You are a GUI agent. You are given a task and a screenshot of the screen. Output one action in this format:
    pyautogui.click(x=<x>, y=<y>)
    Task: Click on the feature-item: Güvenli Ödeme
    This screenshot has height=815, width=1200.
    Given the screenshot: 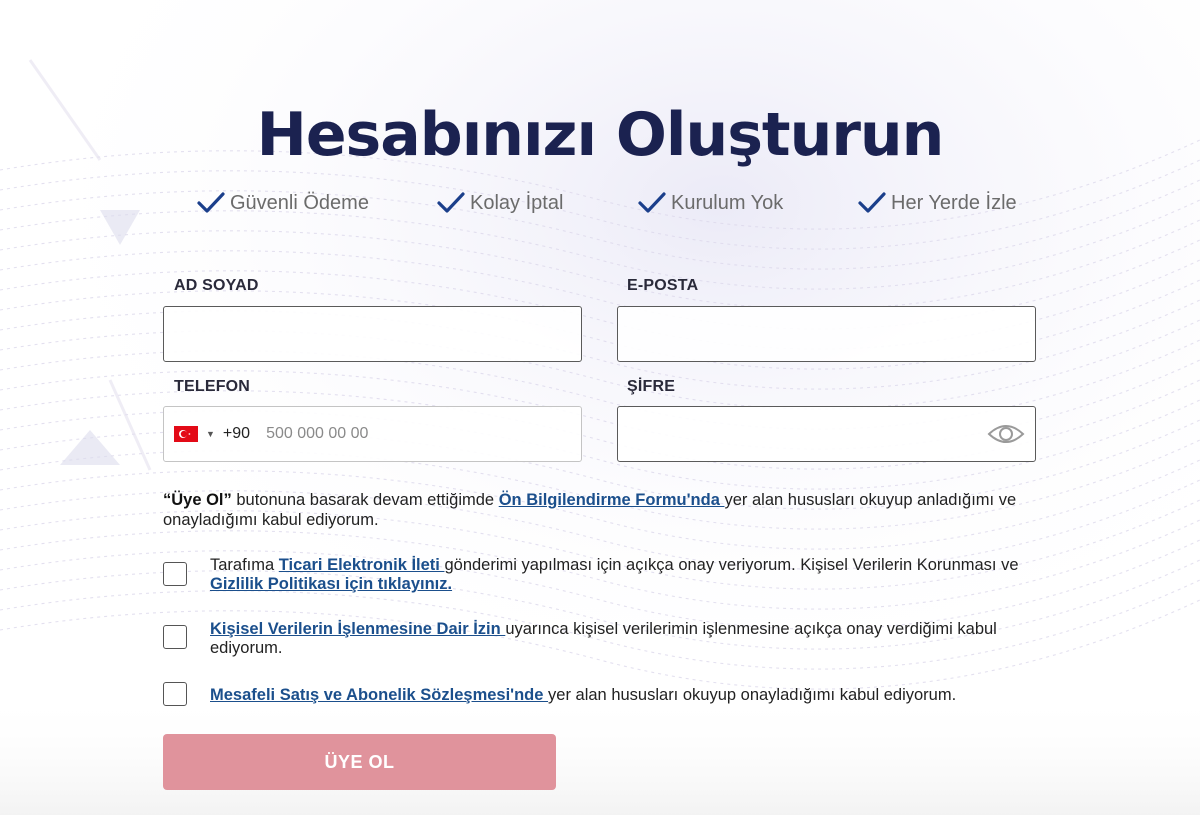 What is the action you would take?
    pyautogui.click(x=282, y=203)
    